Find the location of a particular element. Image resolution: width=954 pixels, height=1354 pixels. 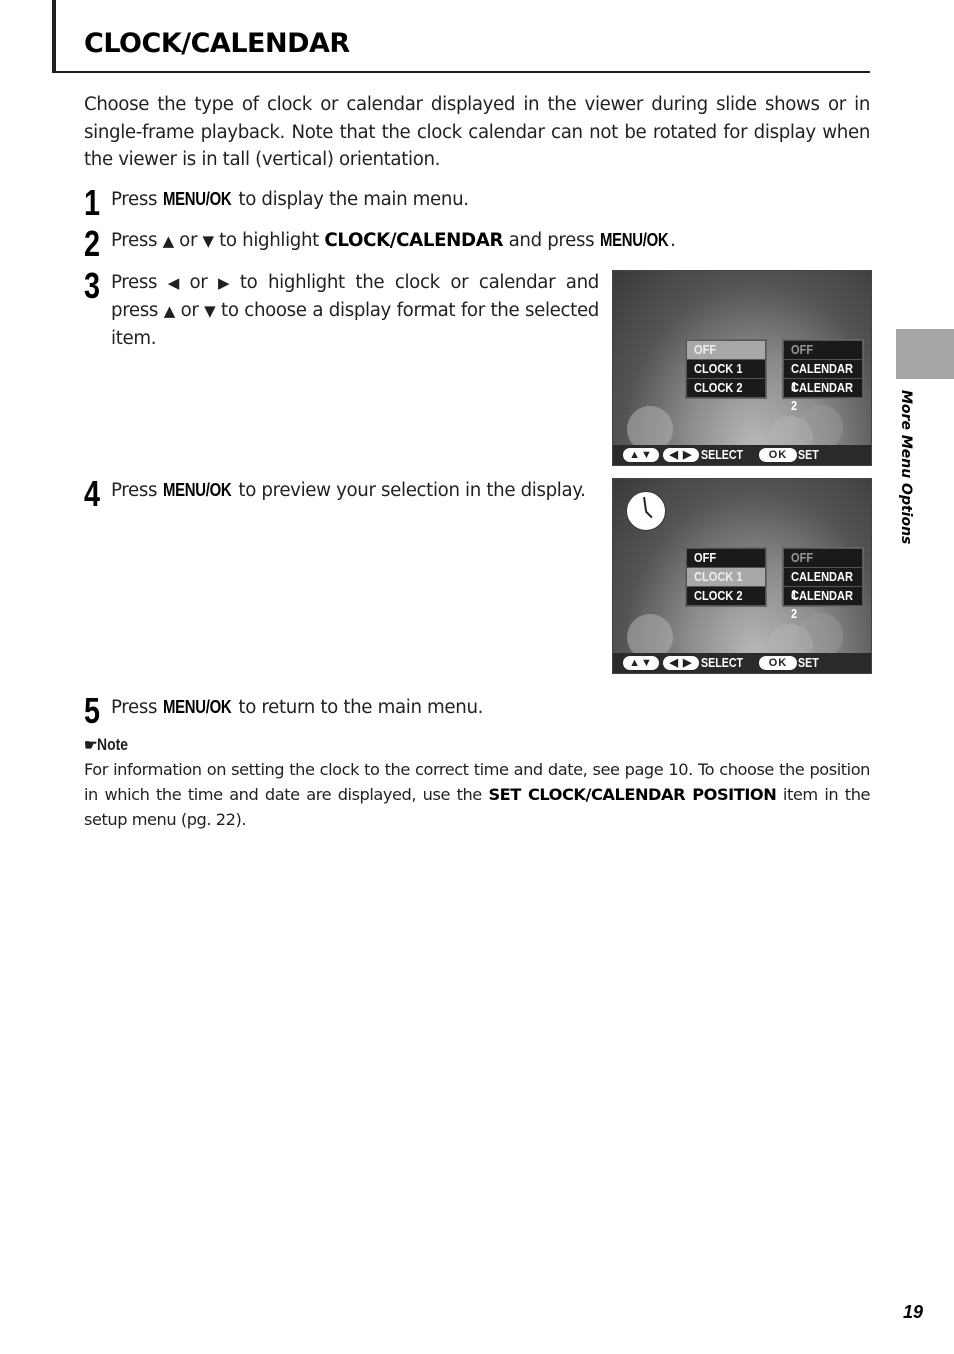

left-arrow-icon: ◀ is located at coordinates (173, 283).